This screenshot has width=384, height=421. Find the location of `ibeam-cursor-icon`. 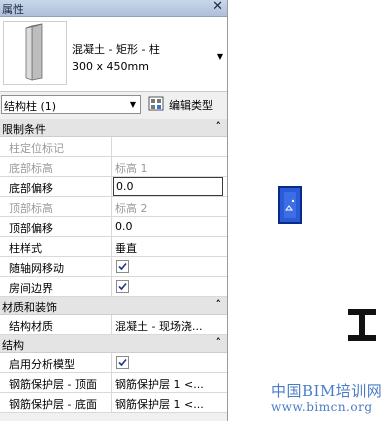

ibeam-cursor-icon is located at coordinates (362, 326).